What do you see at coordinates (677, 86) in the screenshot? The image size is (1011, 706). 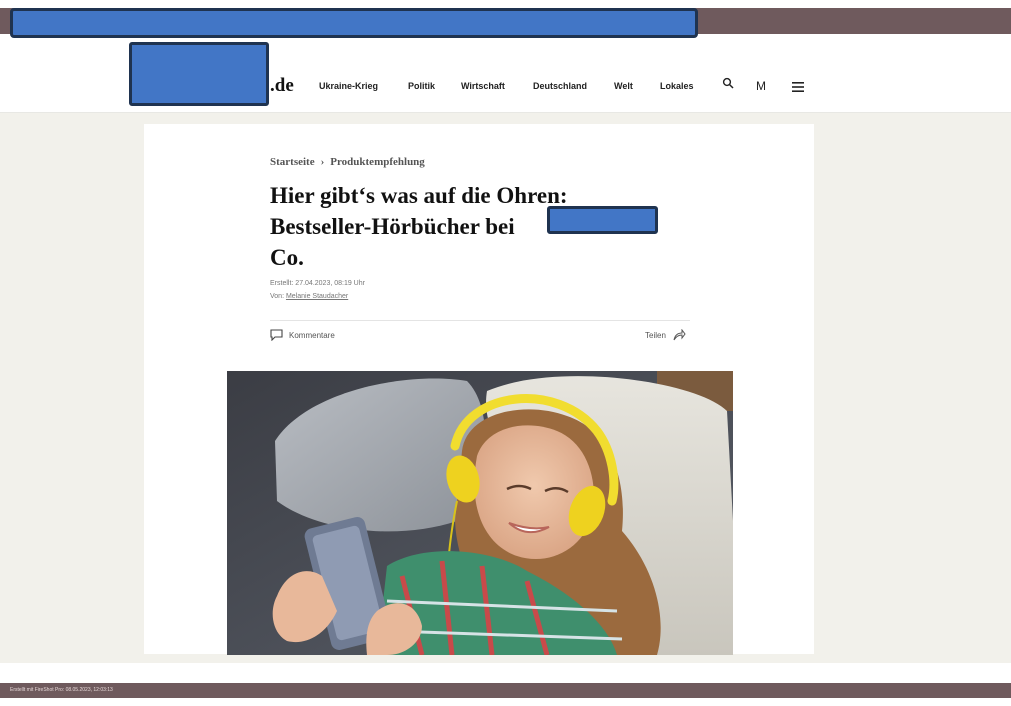 I see `nav-item-lokales: Lokales` at bounding box center [677, 86].